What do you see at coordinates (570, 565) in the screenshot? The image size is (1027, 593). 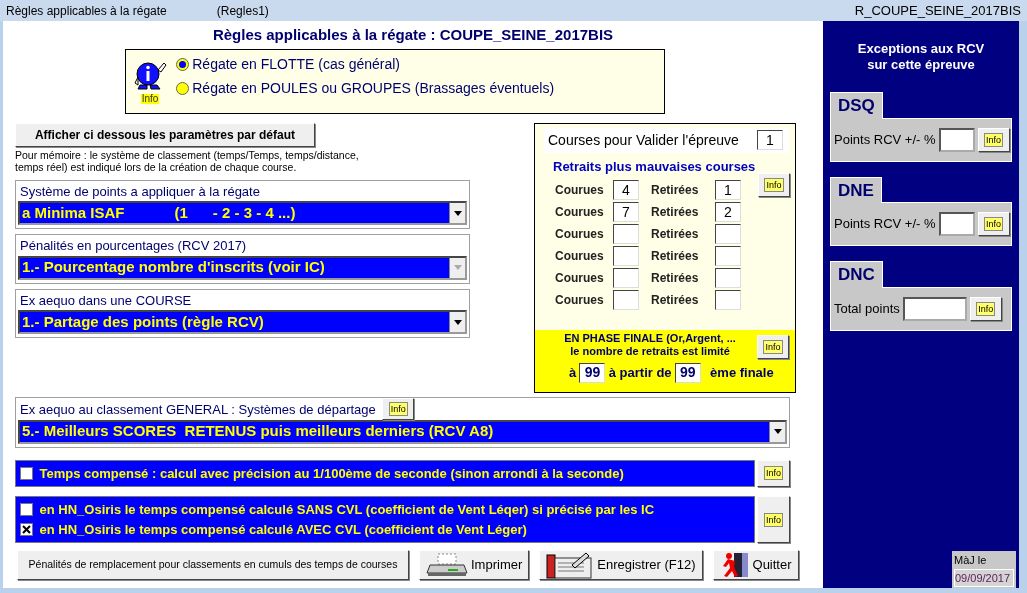 I see `save-document-icon` at bounding box center [570, 565].